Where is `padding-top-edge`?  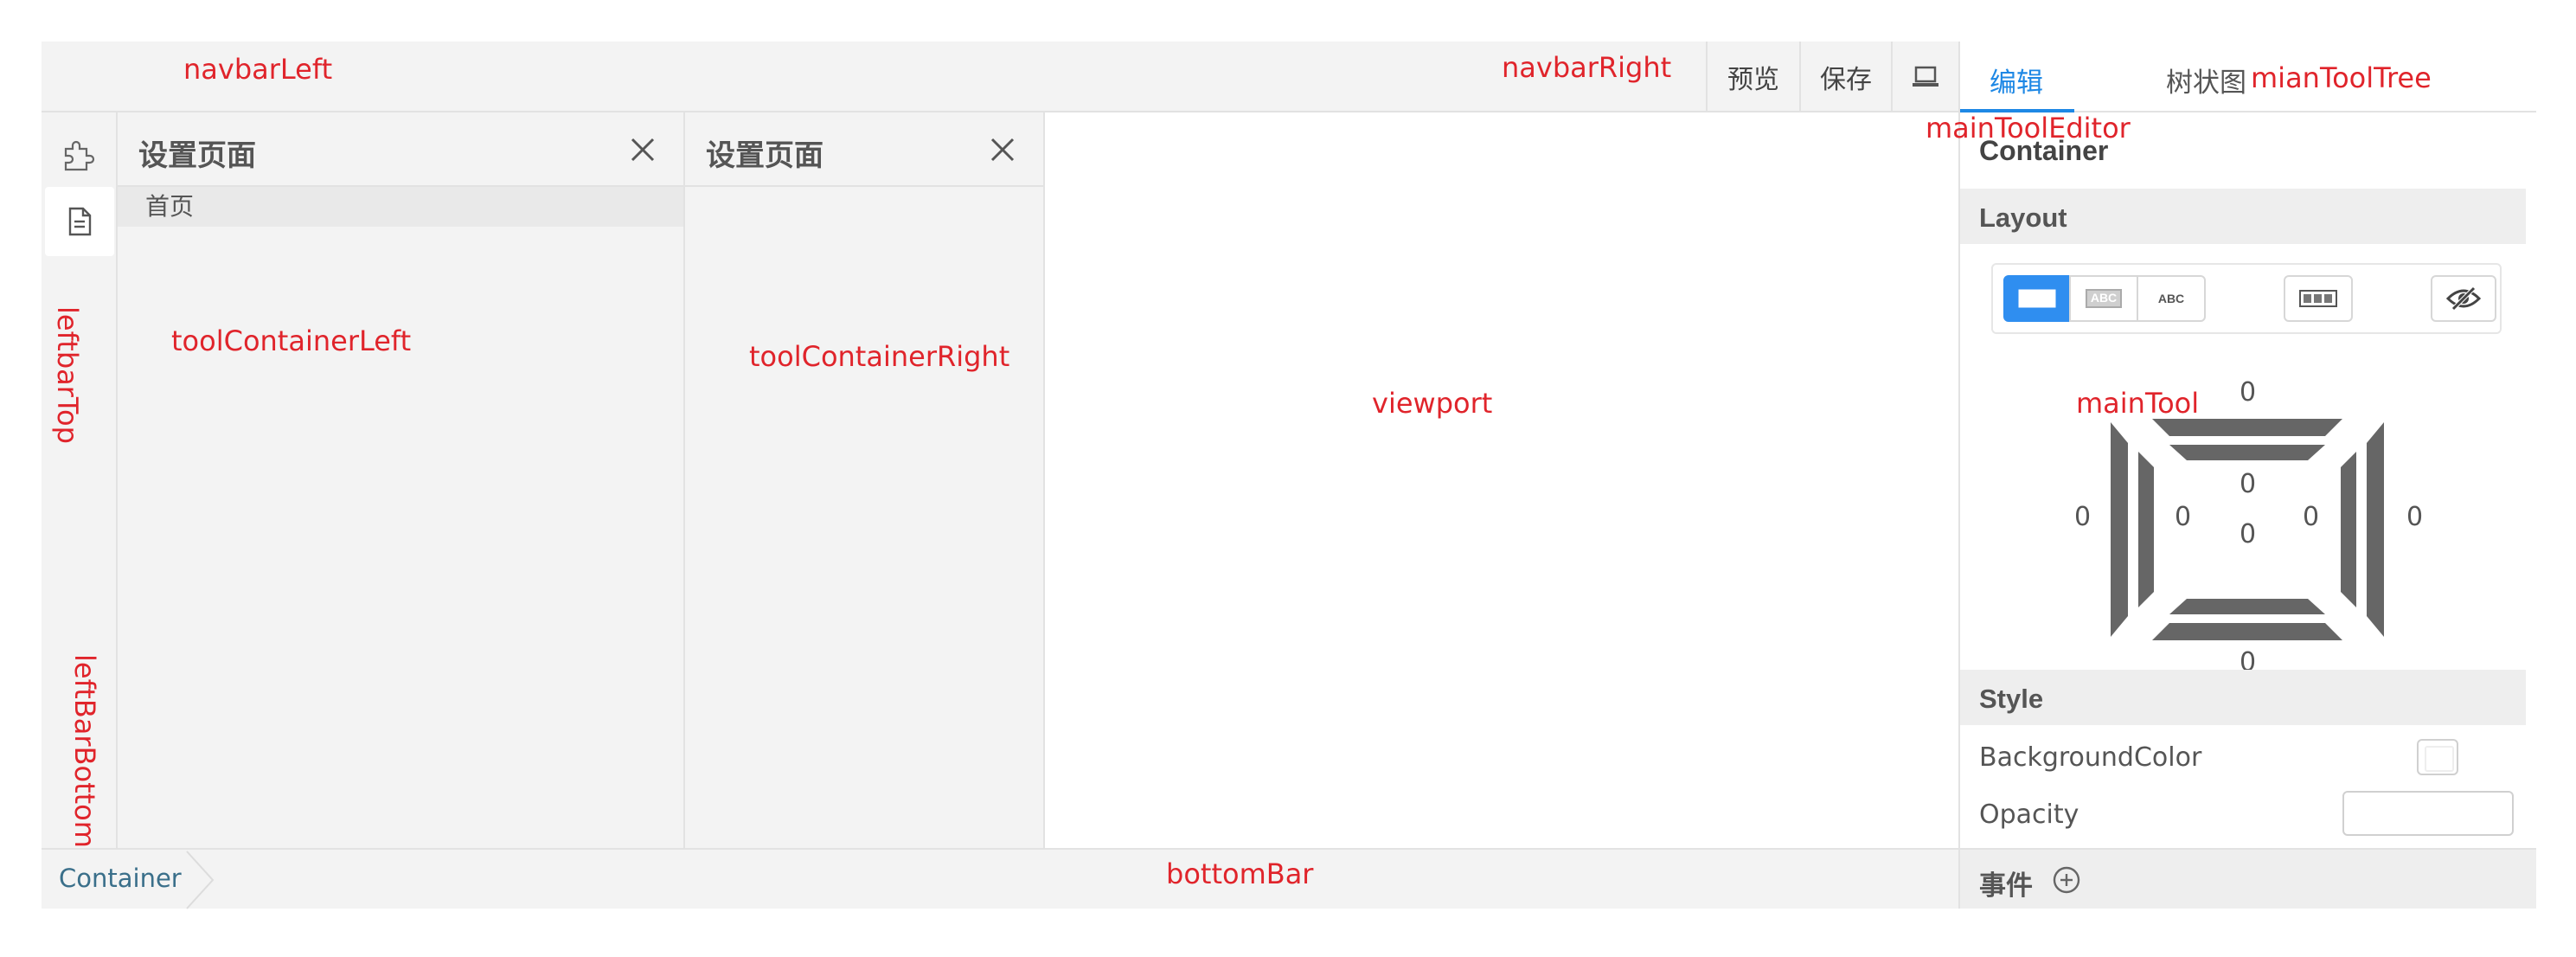
padding-top-edge is located at coordinates (2247, 452).